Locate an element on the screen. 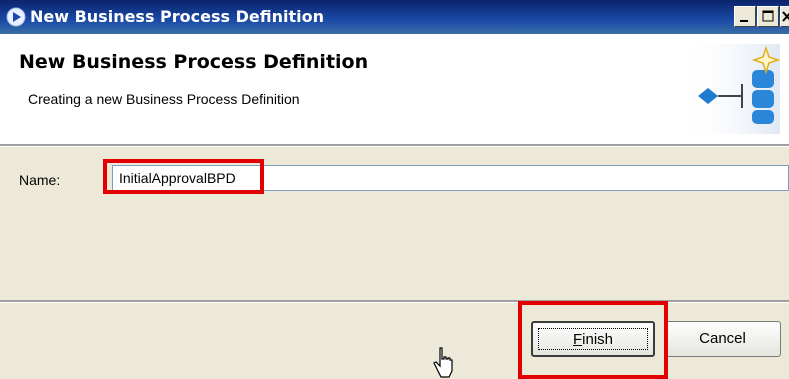 This screenshot has height=379, width=789. bpd-wizard-icon is located at coordinates (730, 89).